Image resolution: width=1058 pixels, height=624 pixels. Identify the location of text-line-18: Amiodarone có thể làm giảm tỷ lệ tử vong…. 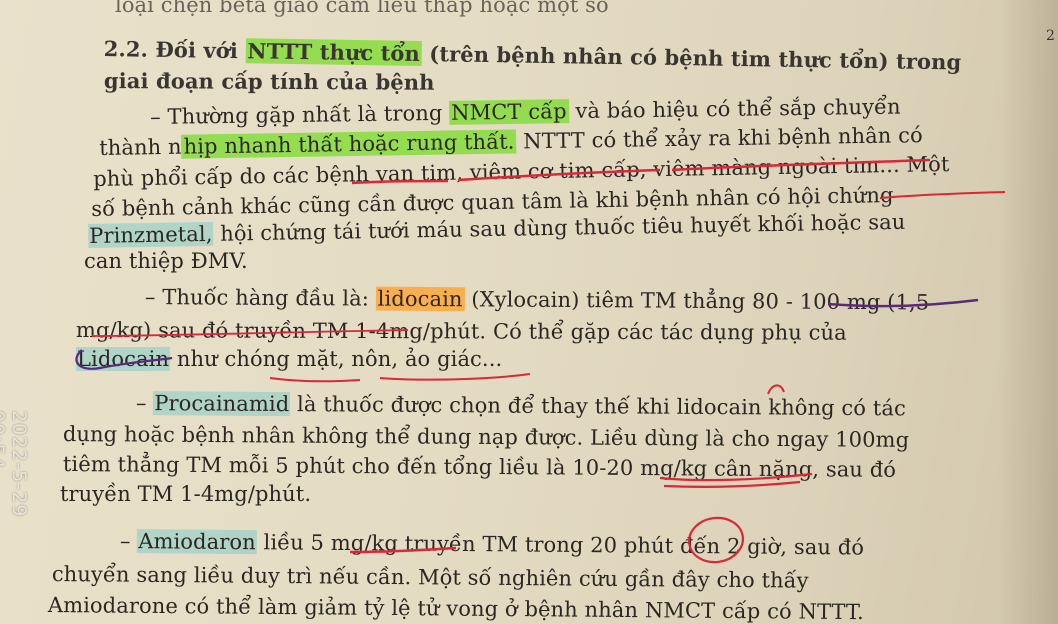
(456, 608).